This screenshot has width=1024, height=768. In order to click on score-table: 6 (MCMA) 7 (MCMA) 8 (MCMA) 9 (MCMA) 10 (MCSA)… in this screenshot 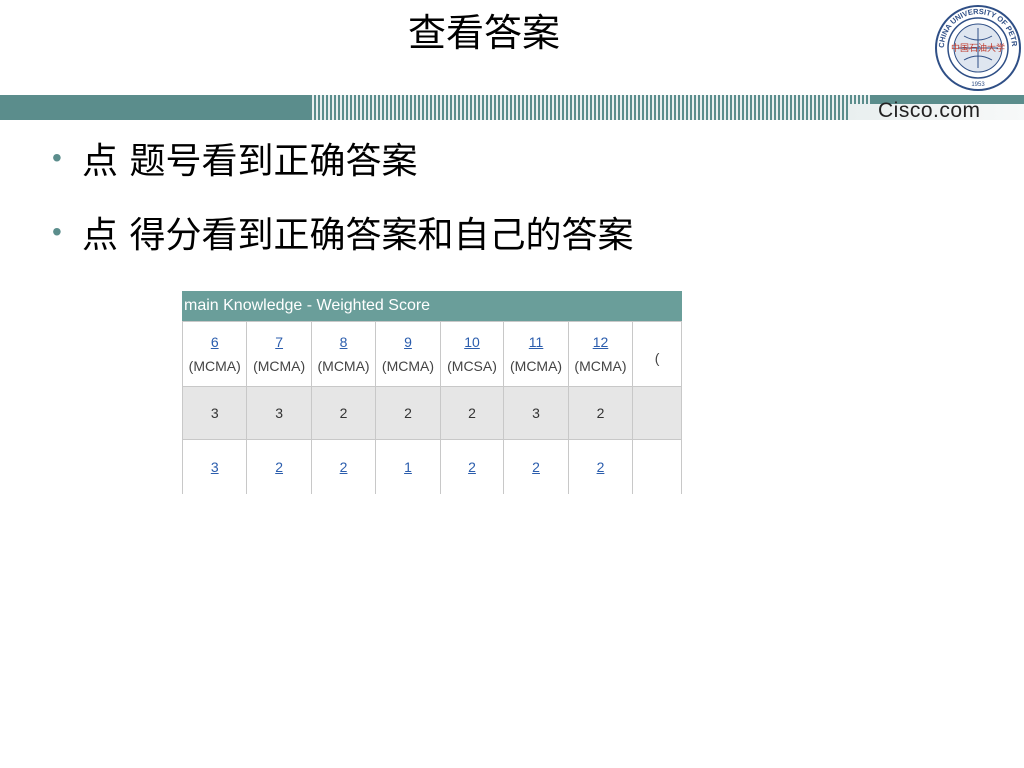, I will do `click(432, 407)`.